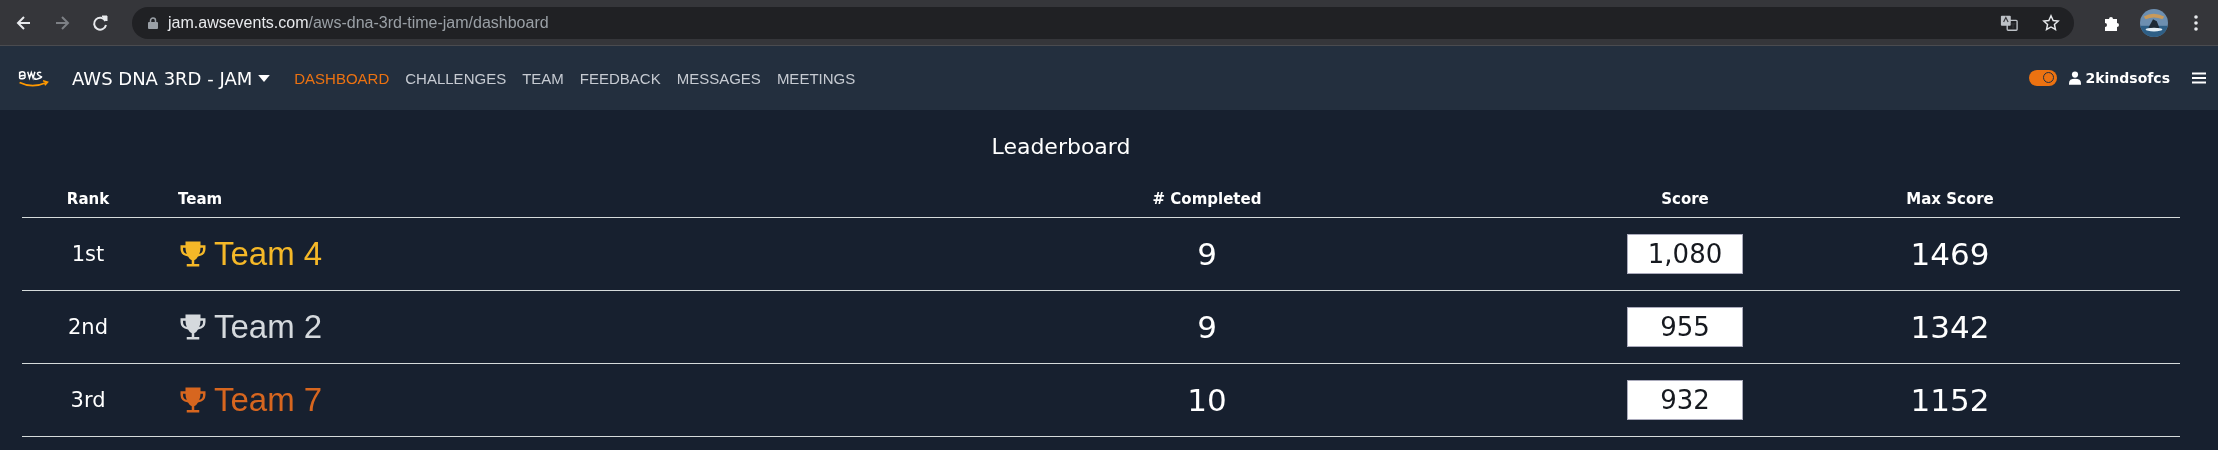 This screenshot has width=2218, height=450. What do you see at coordinates (1950, 327) in the screenshot?
I see `max-score-cell-text: 1342` at bounding box center [1950, 327].